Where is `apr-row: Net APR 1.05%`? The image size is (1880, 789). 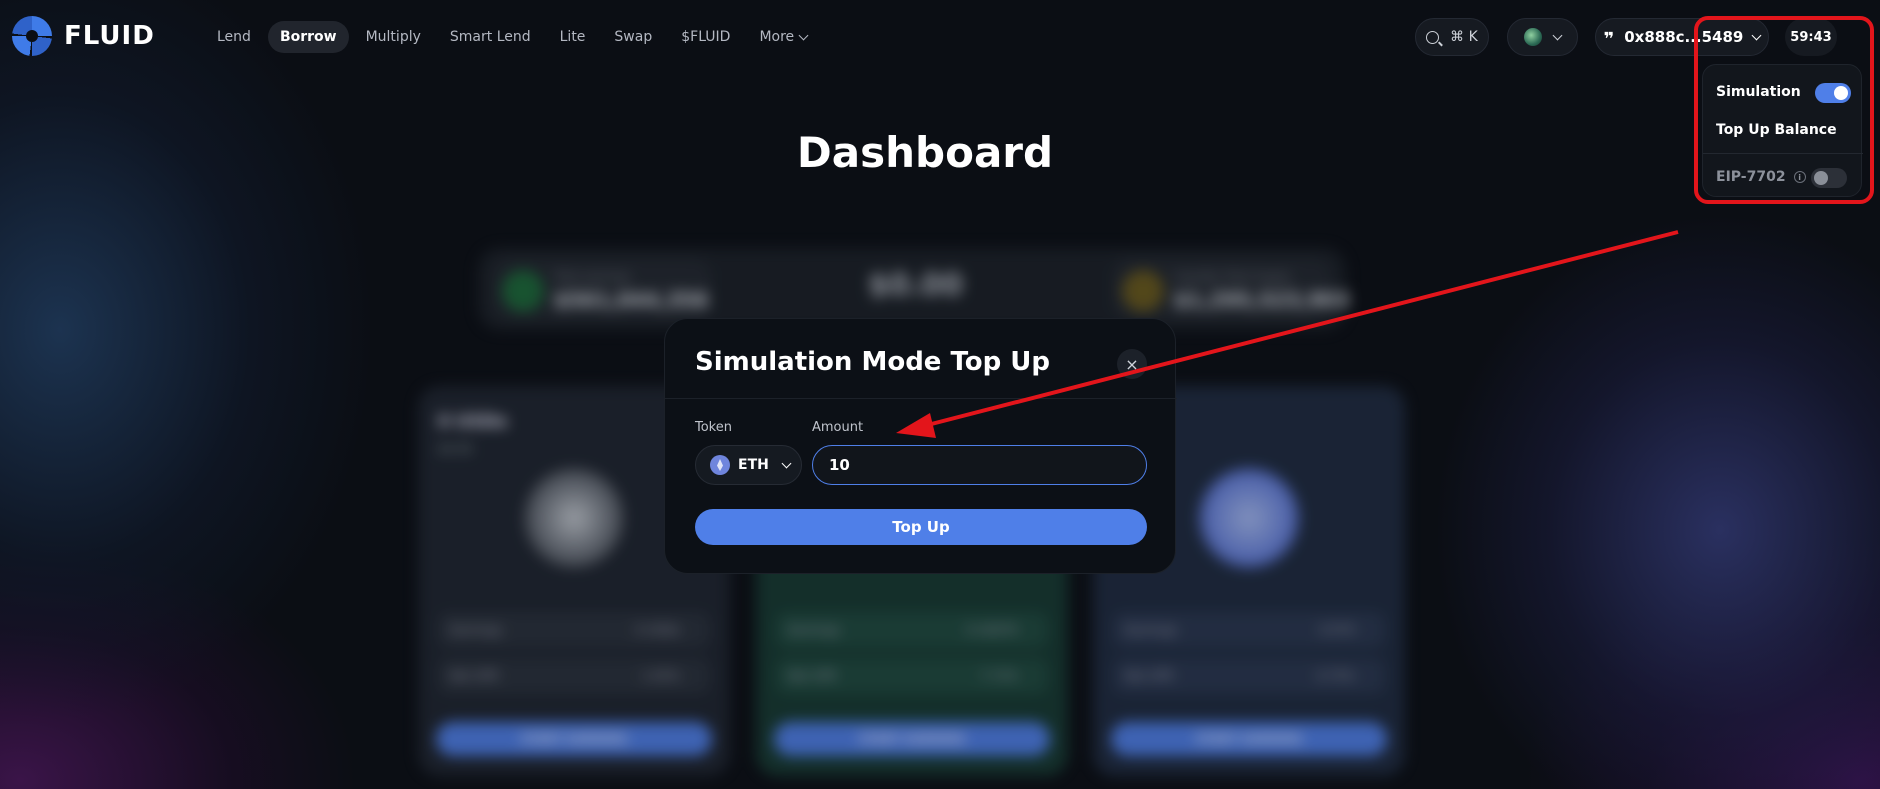 apr-row: Net APR 1.05% is located at coordinates (574, 676).